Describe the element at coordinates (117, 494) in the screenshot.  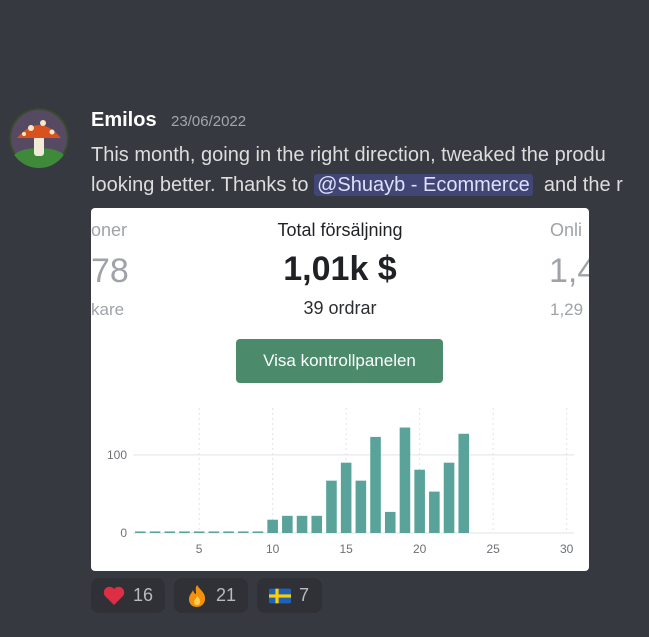
I see `chart-y-ticks: 0 100` at that location.